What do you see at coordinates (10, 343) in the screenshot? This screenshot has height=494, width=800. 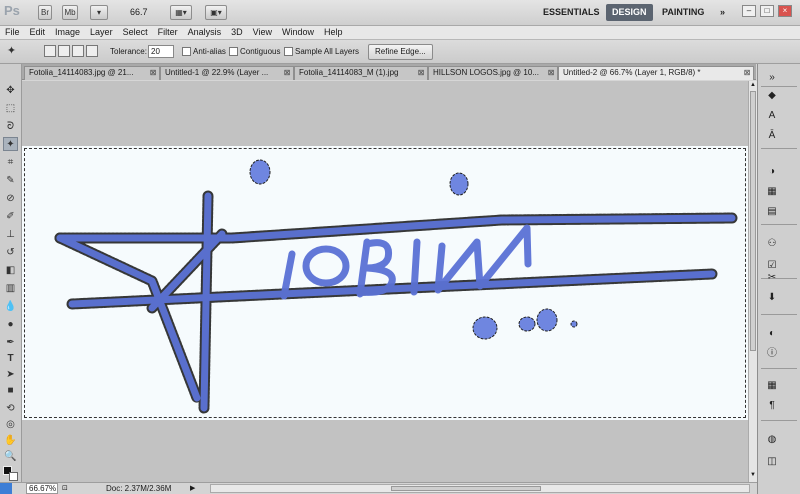 I see `pen-tool-icon: ✒` at bounding box center [10, 343].